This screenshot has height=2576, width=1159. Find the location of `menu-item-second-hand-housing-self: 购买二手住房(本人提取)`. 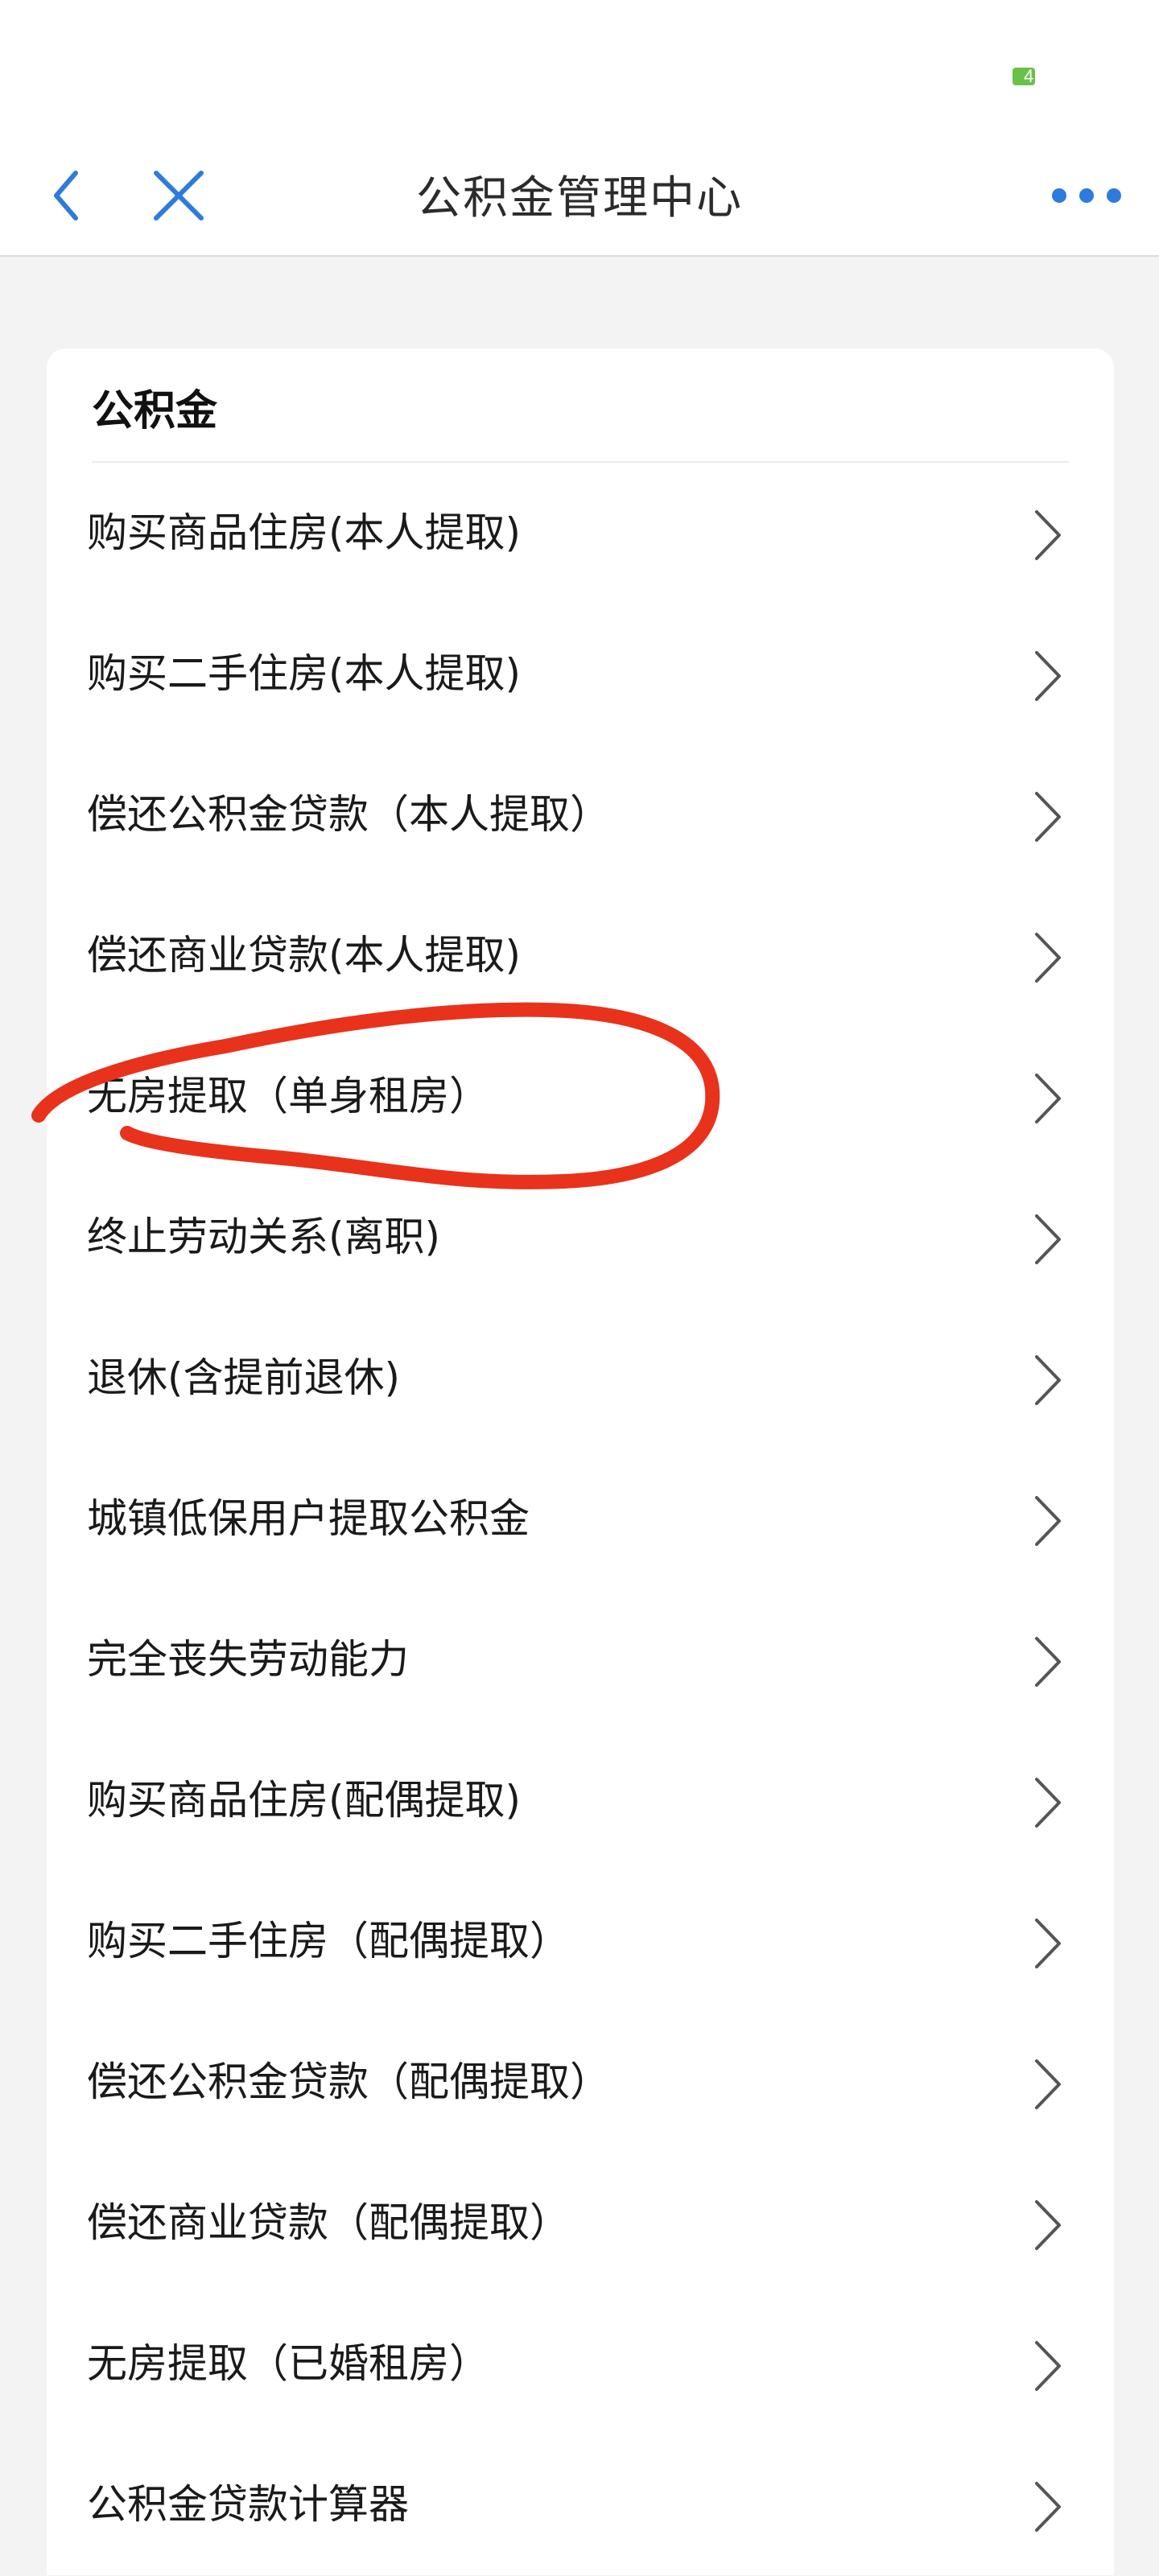

menu-item-second-hand-housing-self: 购买二手住房(本人提取) is located at coordinates (580, 674).